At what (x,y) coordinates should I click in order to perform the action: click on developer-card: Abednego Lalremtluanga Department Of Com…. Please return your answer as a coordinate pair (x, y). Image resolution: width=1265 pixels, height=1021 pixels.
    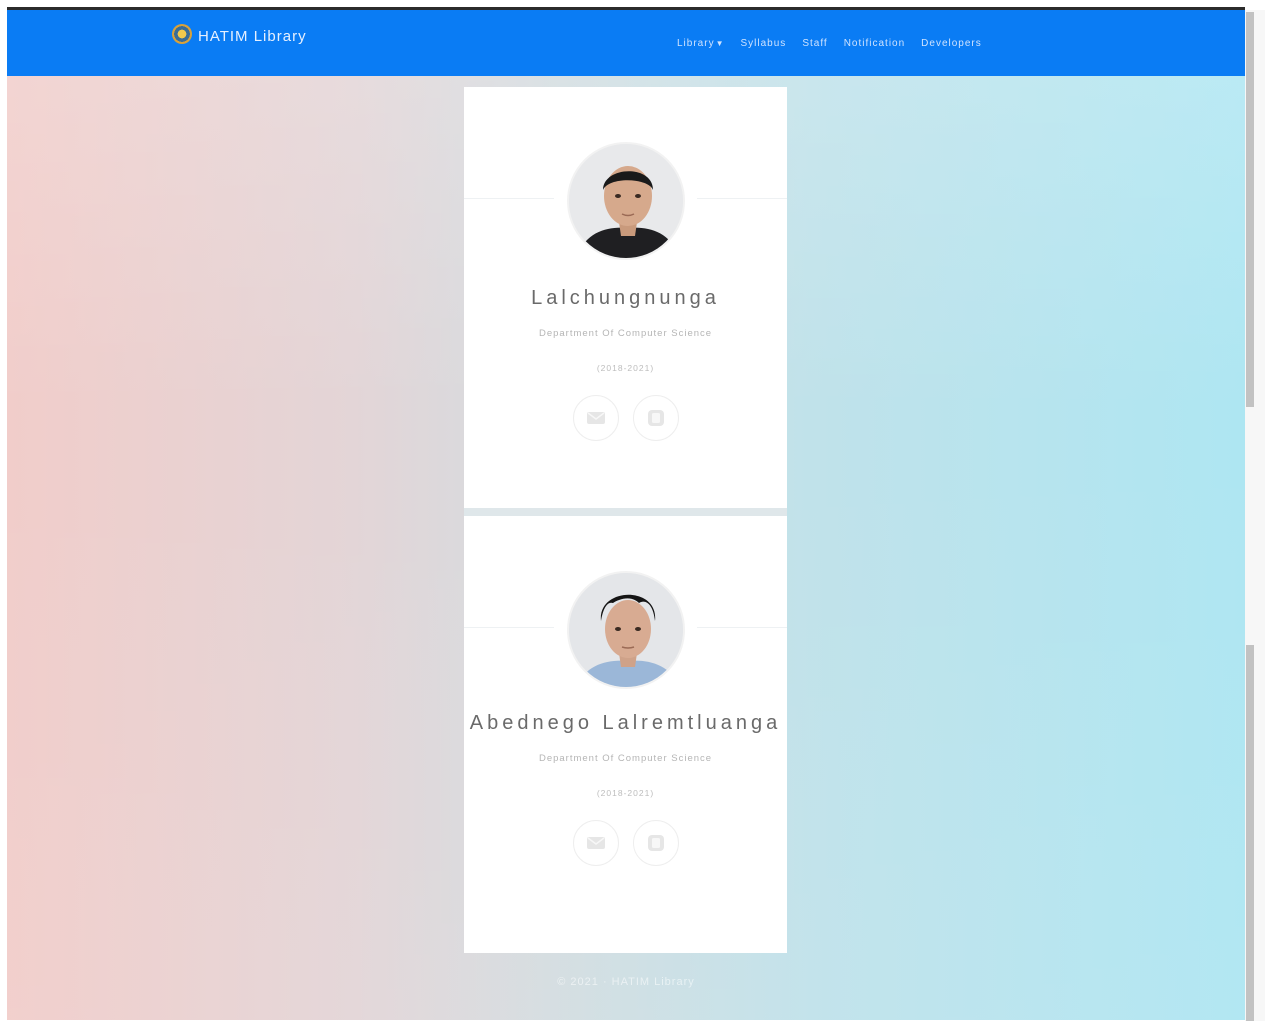
    Looking at the image, I should click on (625, 734).